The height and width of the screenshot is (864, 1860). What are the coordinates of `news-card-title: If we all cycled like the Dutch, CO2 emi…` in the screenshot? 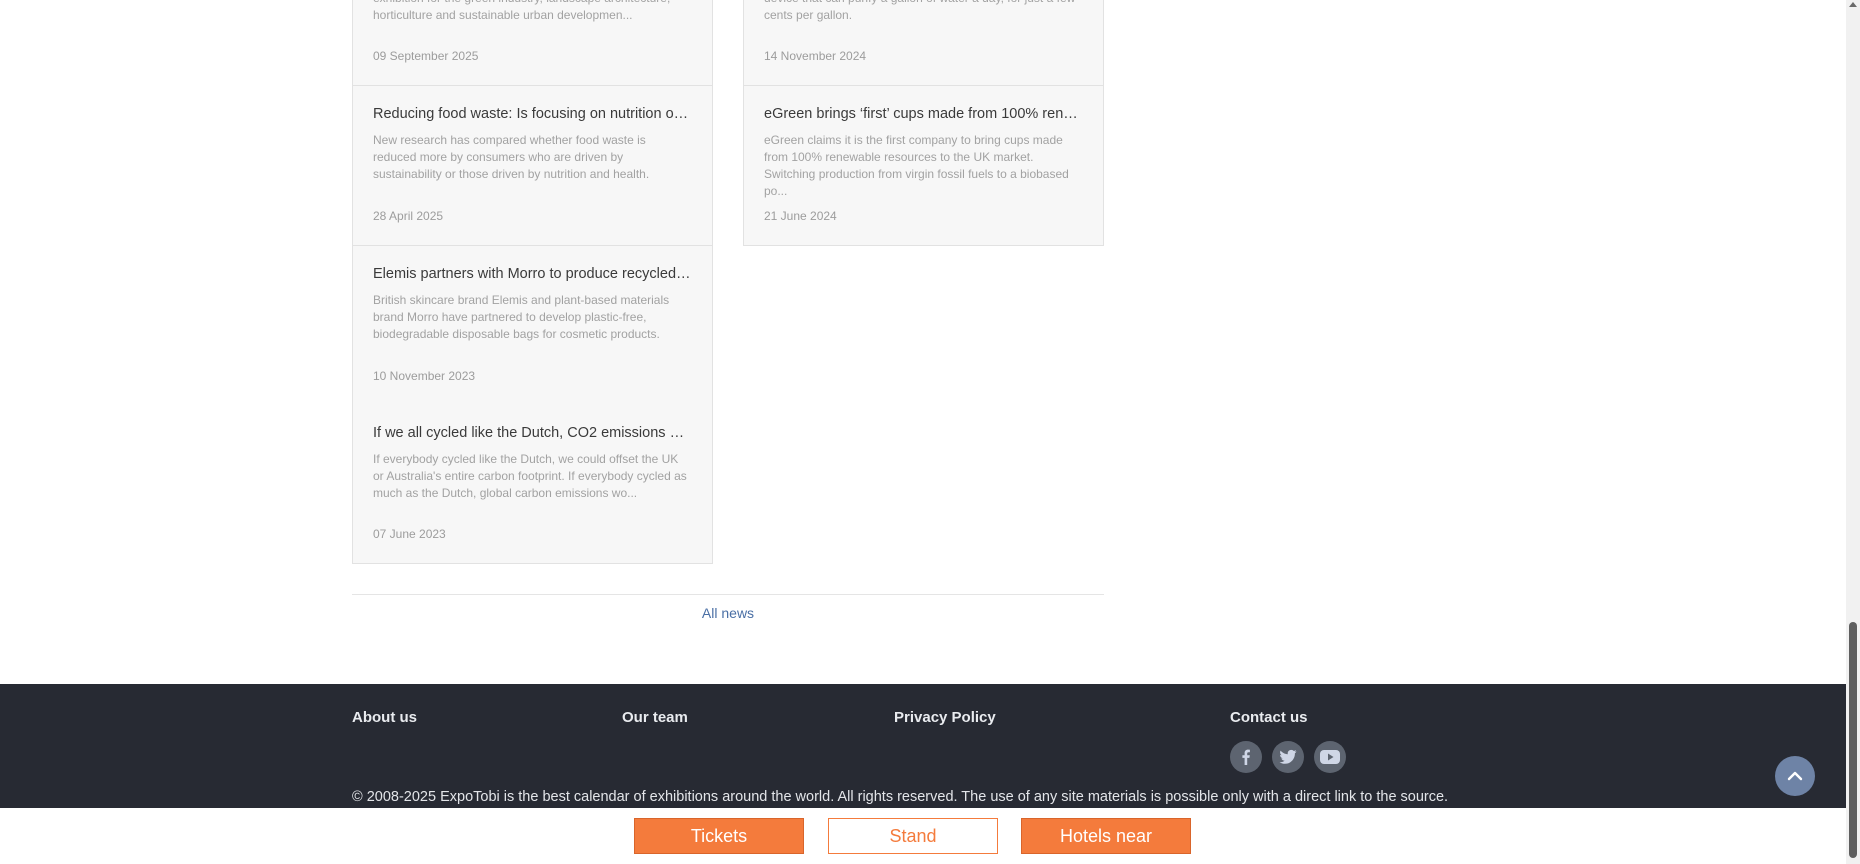 It's located at (532, 433).